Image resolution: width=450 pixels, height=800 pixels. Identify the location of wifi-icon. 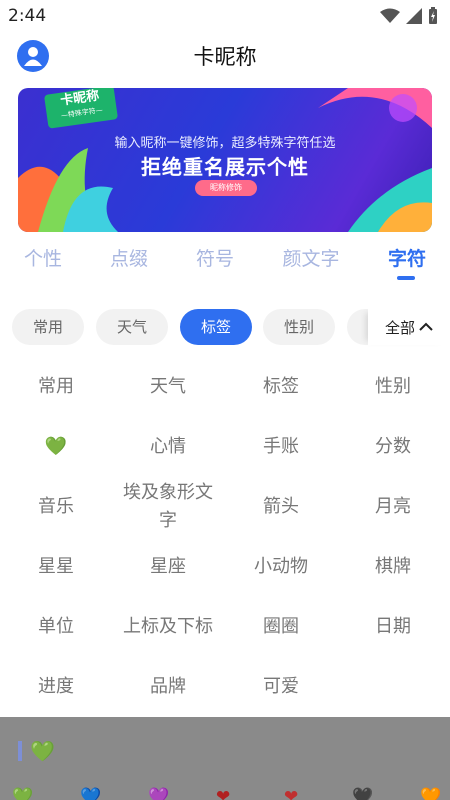
(390, 15).